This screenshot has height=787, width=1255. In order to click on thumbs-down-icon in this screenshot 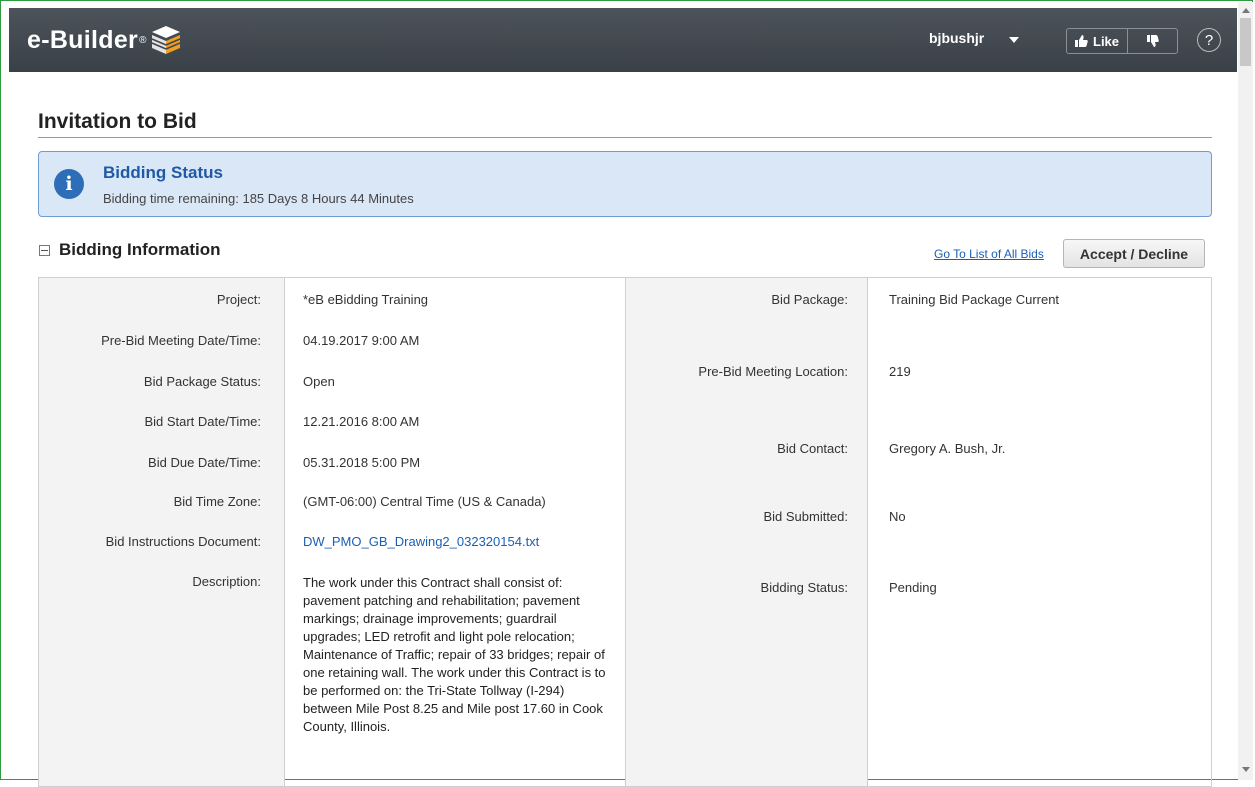, I will do `click(1152, 41)`.